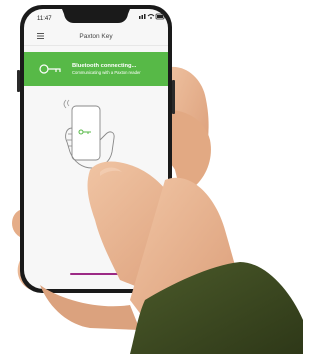  Describe the element at coordinates (96, 45) in the screenshot. I see `header-divider` at that location.